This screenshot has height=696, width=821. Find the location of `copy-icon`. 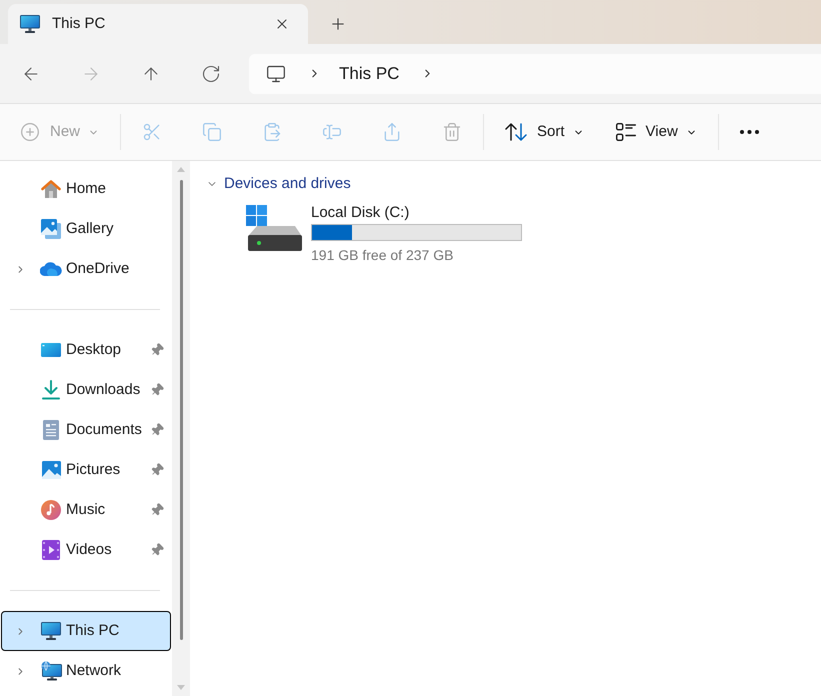

copy-icon is located at coordinates (212, 132).